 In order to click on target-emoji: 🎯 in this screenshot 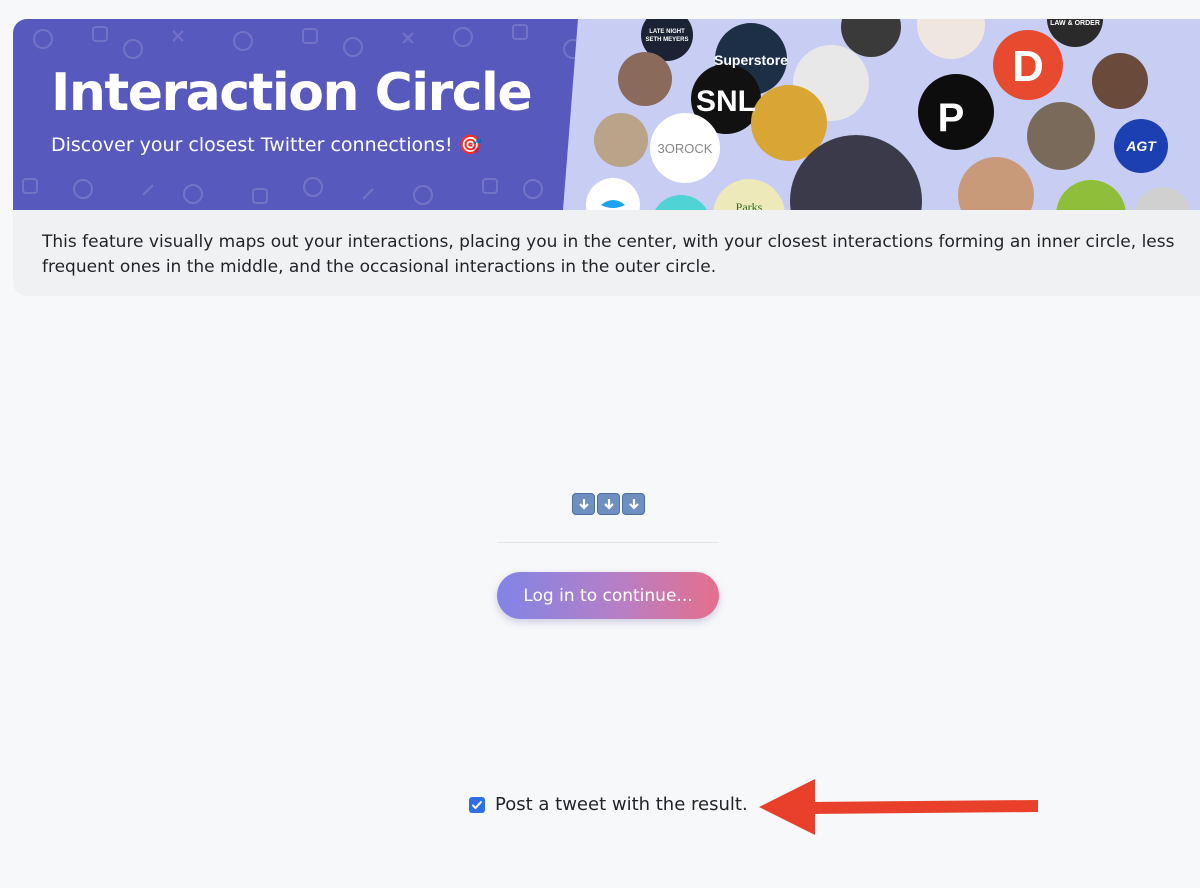, I will do `click(470, 145)`.